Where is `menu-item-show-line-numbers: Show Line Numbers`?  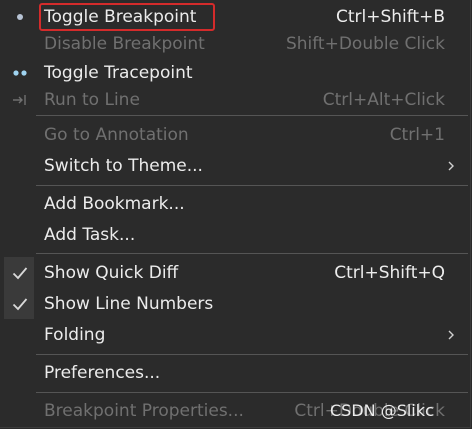
menu-item-show-line-numbers: Show Line Numbers is located at coordinates (235, 304).